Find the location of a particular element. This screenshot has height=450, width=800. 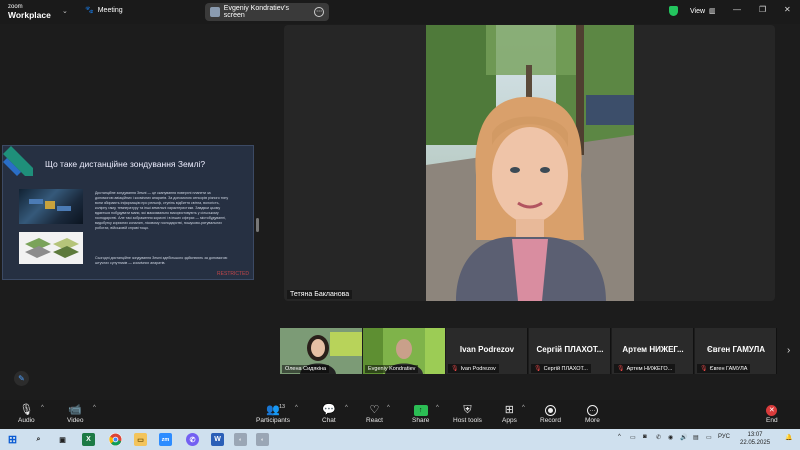

participant-tile: Evgeniy Kondratiev is located at coordinates (404, 351).